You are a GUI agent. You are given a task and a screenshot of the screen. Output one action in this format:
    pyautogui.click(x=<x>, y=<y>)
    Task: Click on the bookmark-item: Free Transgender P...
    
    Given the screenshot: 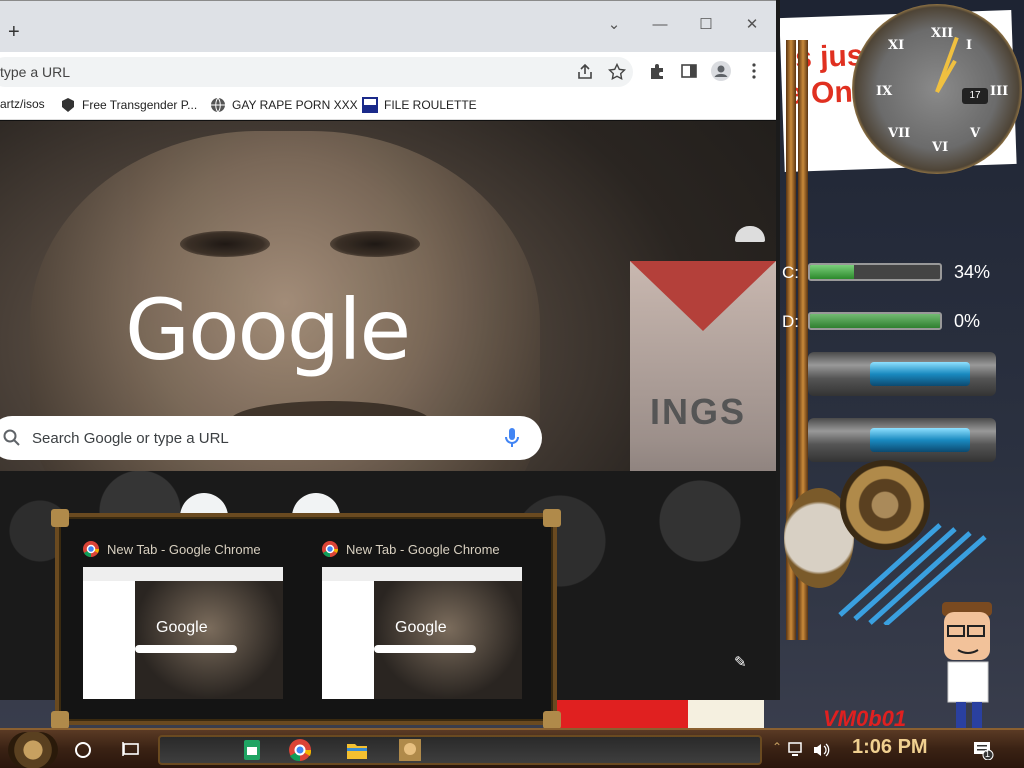 What is the action you would take?
    pyautogui.click(x=128, y=105)
    